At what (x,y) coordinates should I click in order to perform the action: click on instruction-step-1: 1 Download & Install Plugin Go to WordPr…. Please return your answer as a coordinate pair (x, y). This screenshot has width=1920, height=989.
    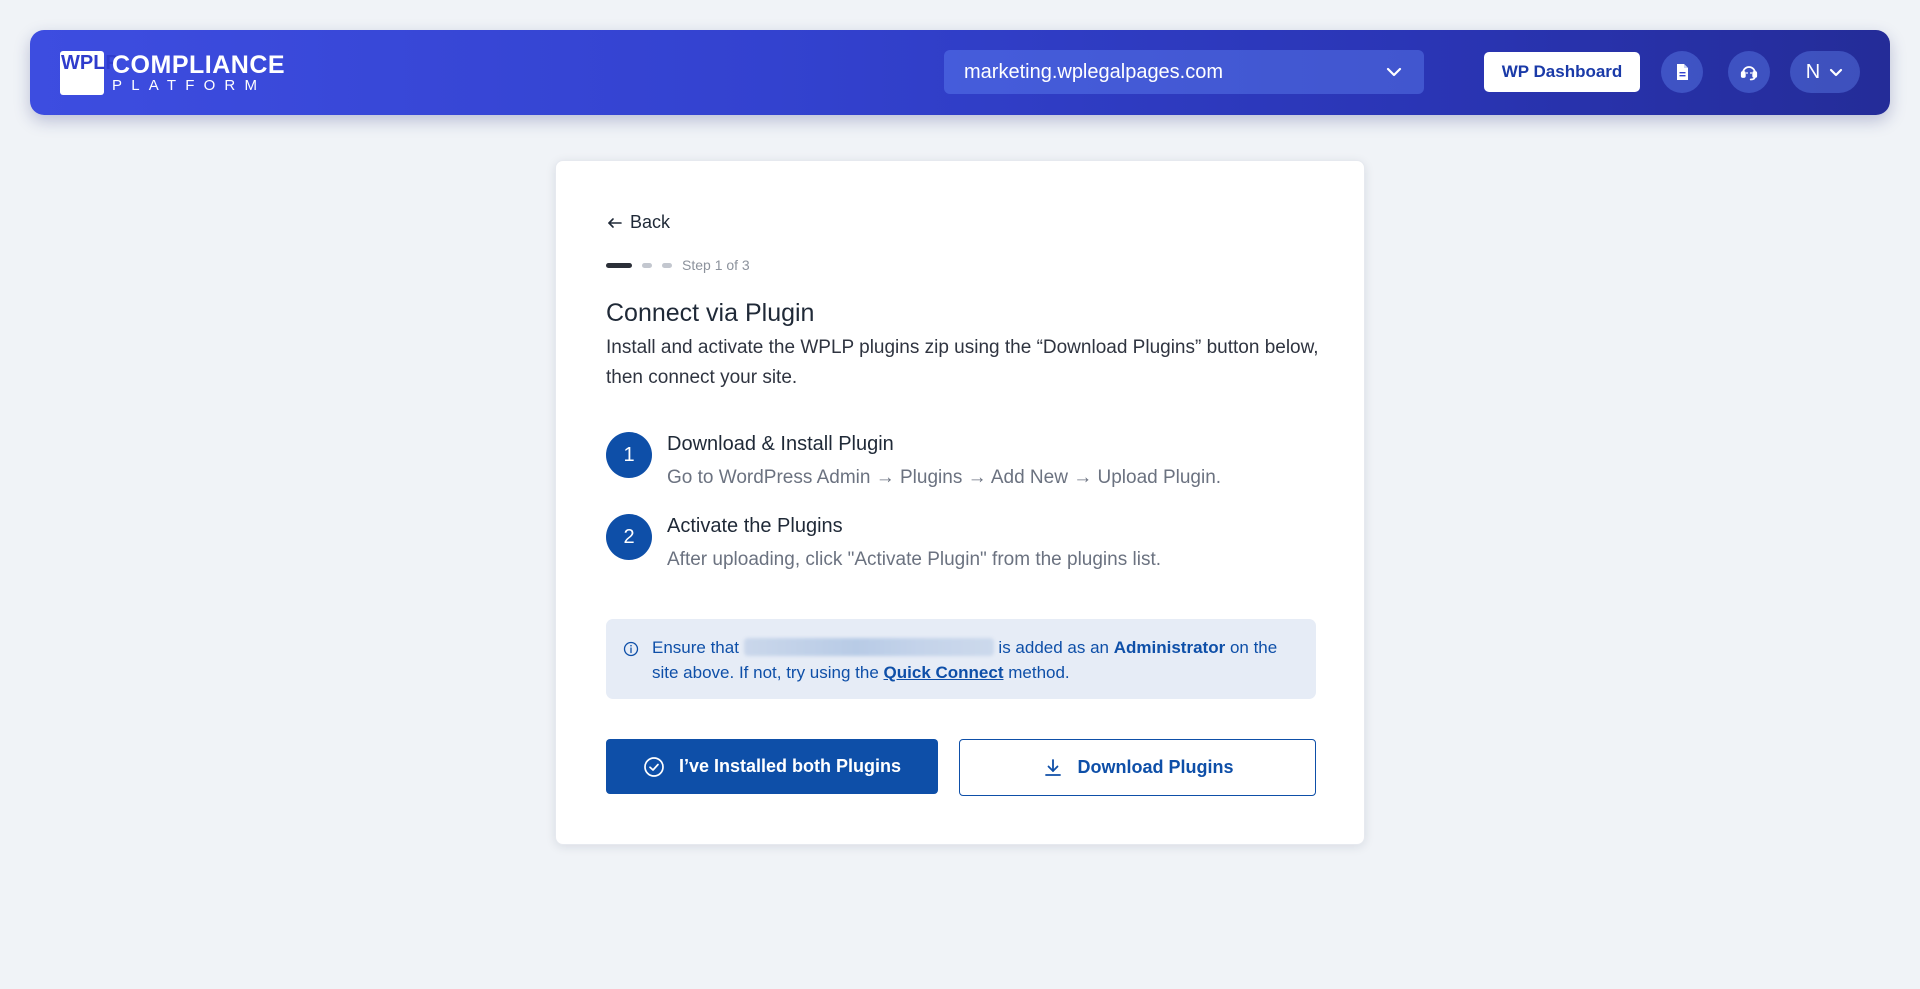
    Looking at the image, I should click on (913, 460).